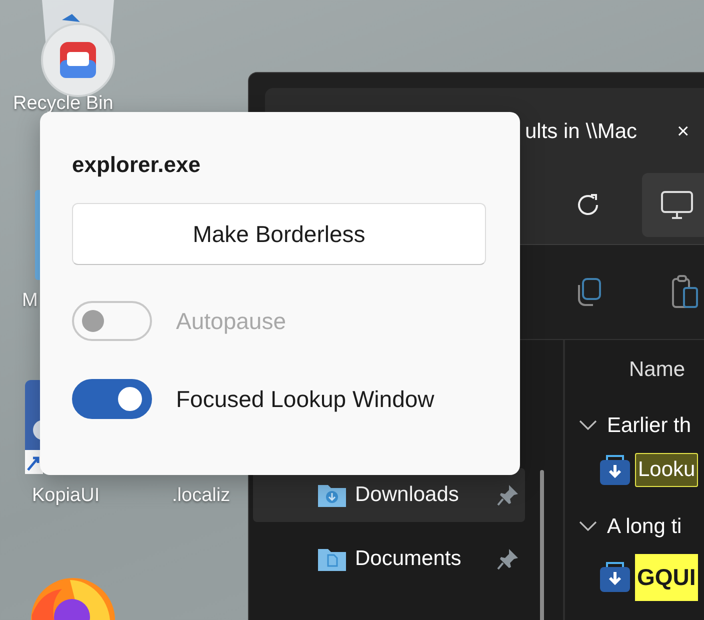  What do you see at coordinates (581, 132) in the screenshot?
I see `tab-title: ults in \\Mac` at bounding box center [581, 132].